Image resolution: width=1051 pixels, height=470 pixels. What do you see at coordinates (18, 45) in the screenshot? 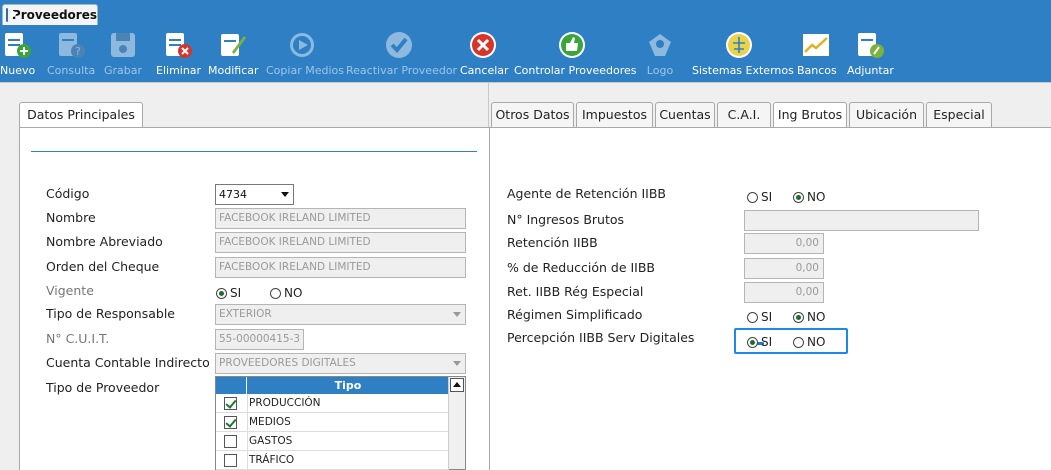
I see `doc-plus-icon` at bounding box center [18, 45].